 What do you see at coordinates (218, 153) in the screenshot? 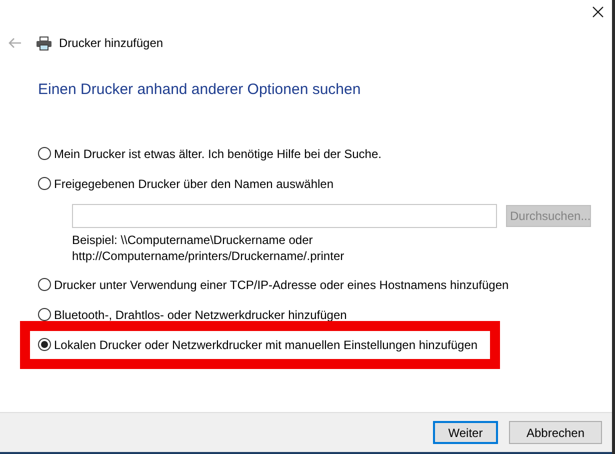
I see `option-label: Mein Drucker ist etwas älter. Ich benötige Hilfe bei der Suche.` at bounding box center [218, 153].